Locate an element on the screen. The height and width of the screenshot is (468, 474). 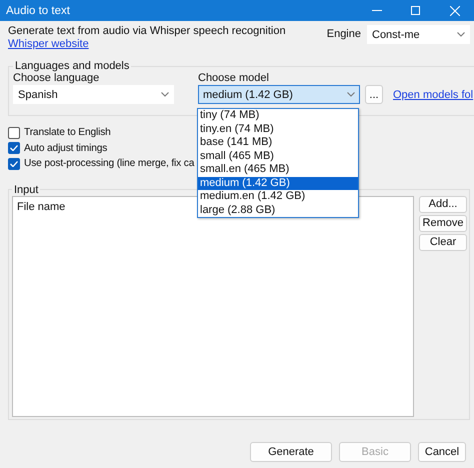
model-option: base (141 MB) is located at coordinates (278, 143).